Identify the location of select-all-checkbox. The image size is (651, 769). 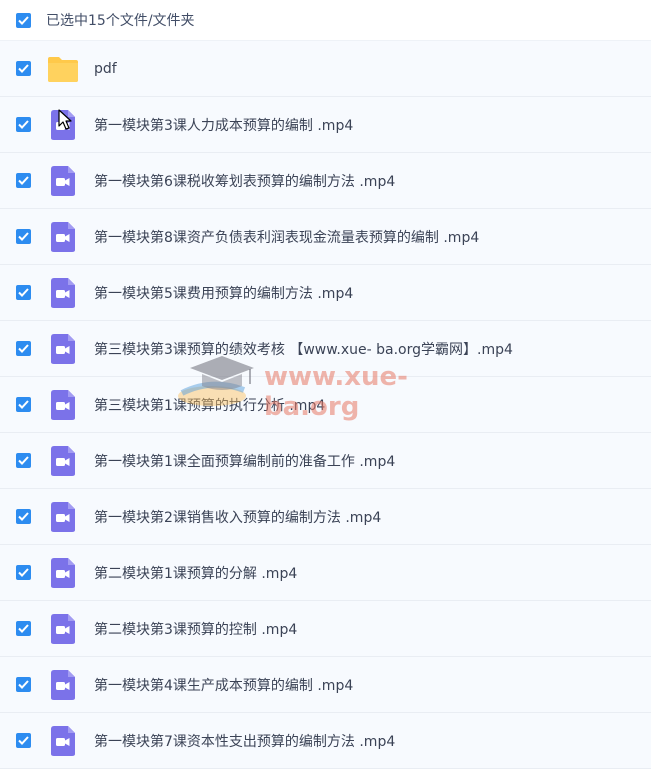
(23, 20).